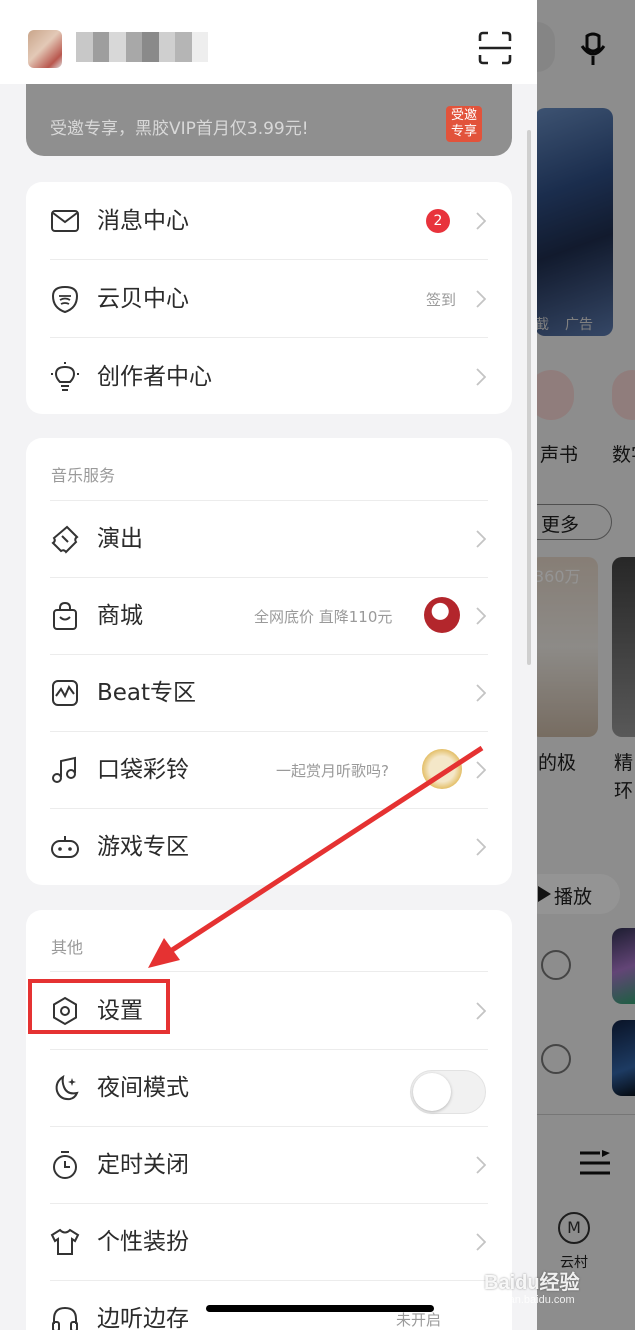  What do you see at coordinates (441, 300) in the screenshot?
I see `check-in-hint: 签到` at bounding box center [441, 300].